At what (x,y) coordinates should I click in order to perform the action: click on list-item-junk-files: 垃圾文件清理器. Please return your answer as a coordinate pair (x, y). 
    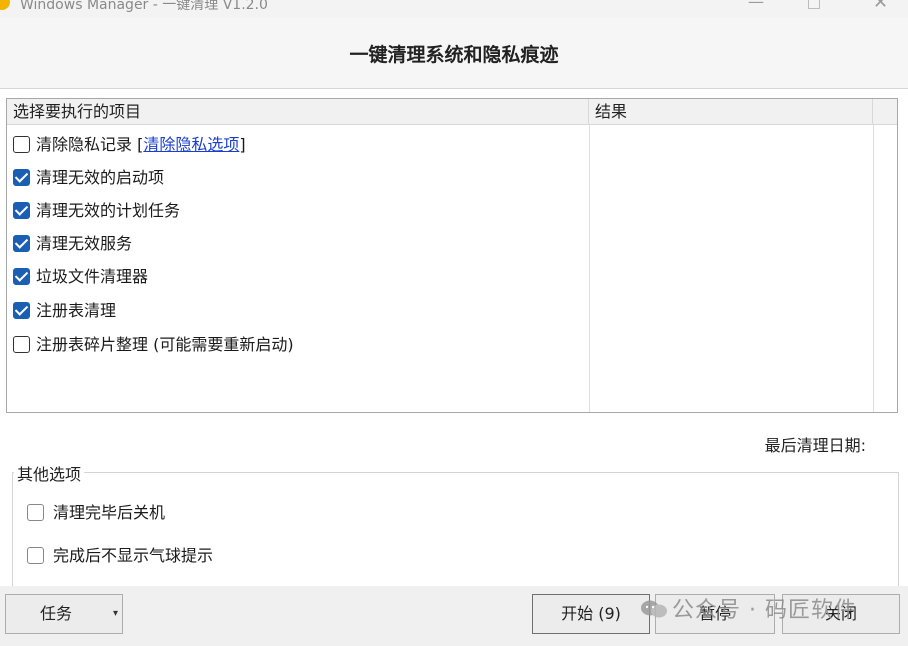
    Looking at the image, I should click on (80, 277).